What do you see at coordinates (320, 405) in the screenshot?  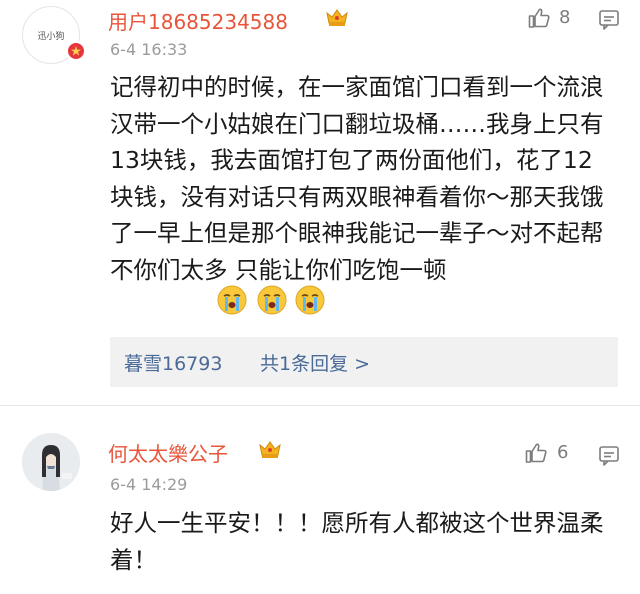 I see `divider` at bounding box center [320, 405].